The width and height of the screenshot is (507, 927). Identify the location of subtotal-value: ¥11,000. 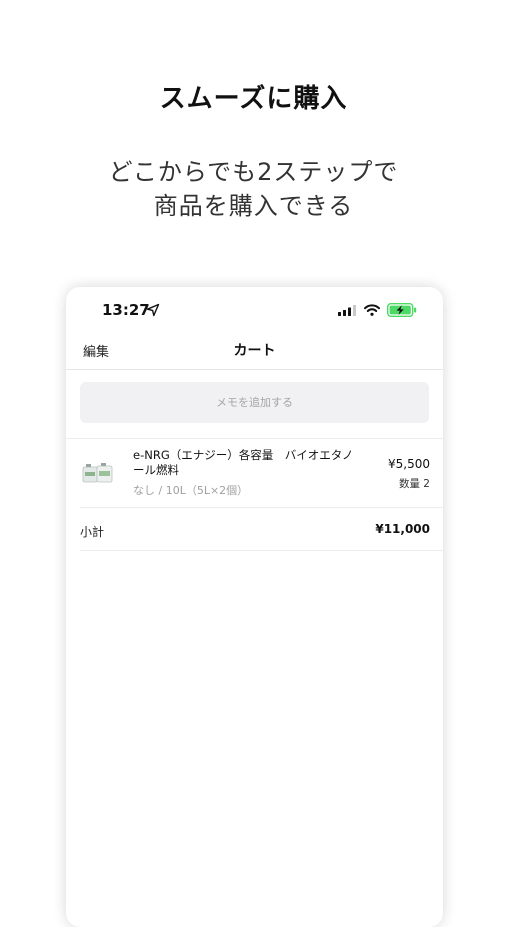
(402, 529).